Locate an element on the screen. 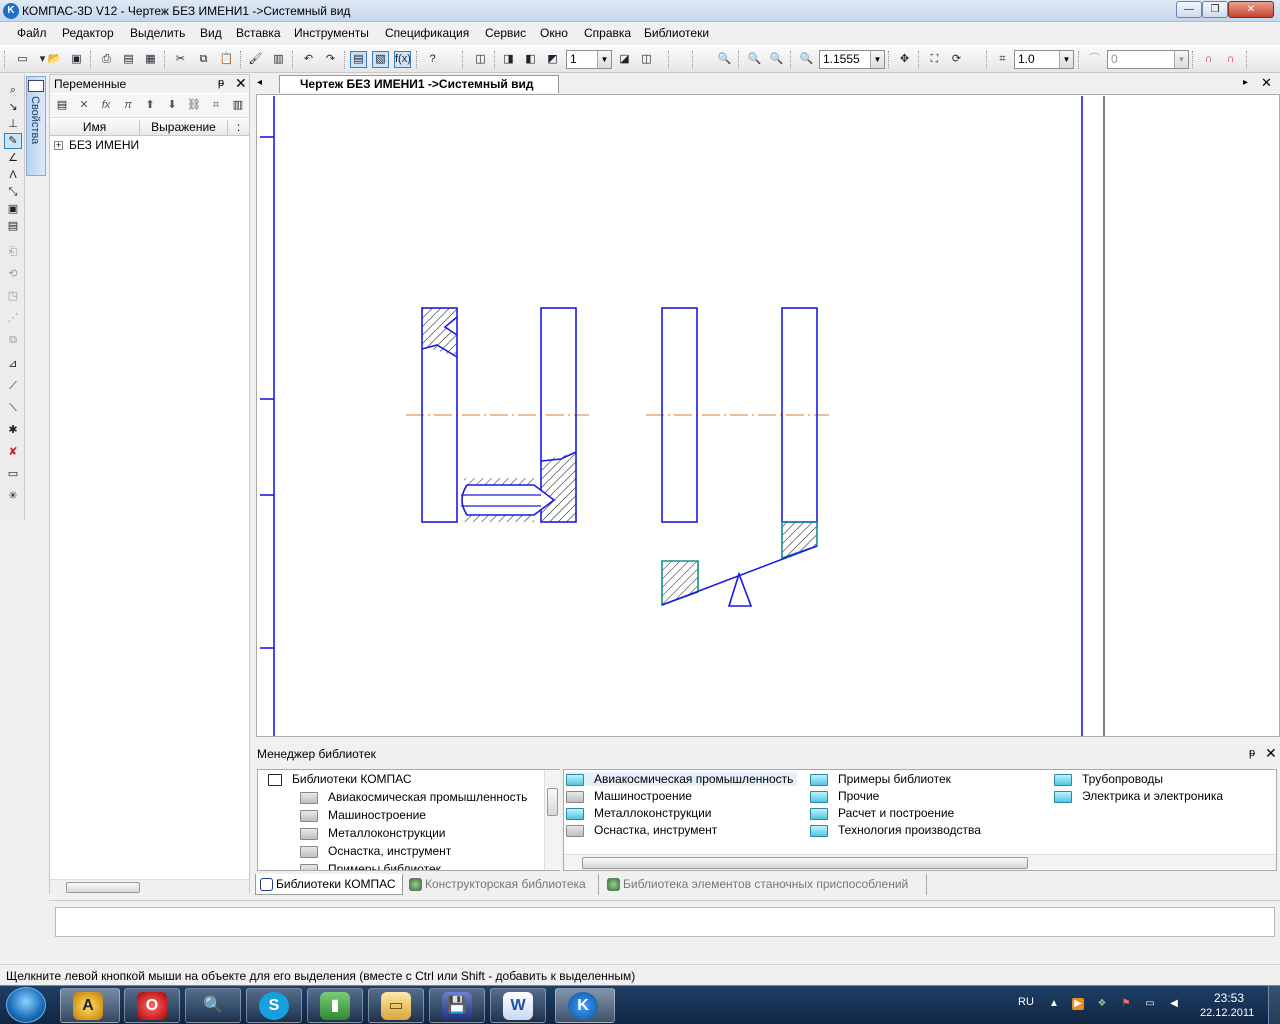 The image size is (1280, 1024). move-up-icon: ⬆ is located at coordinates (150, 105).